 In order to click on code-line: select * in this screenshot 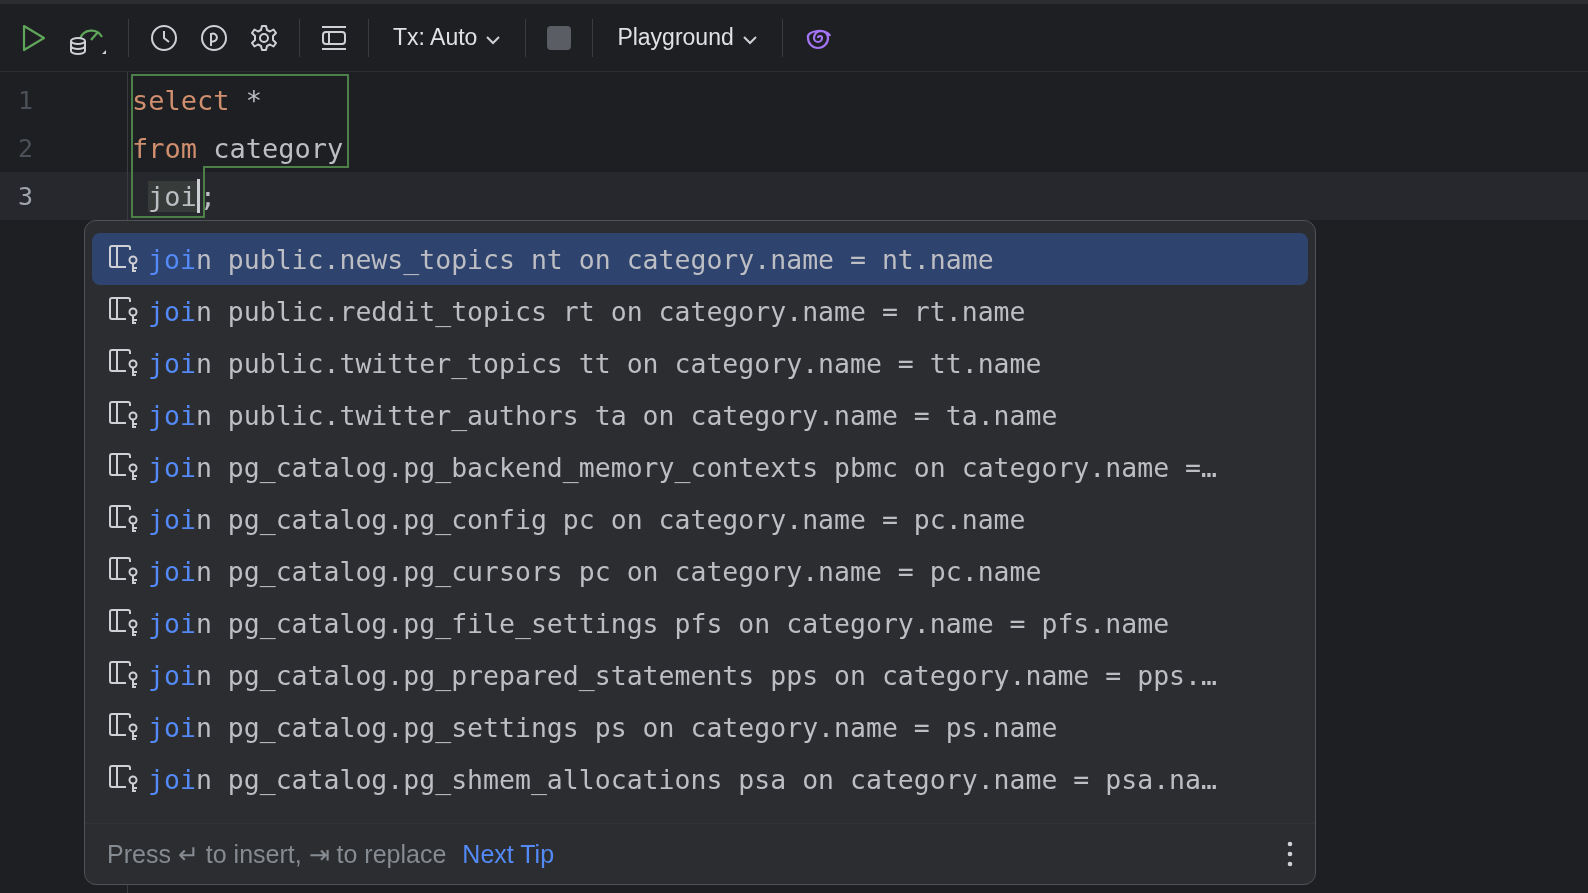, I will do `click(197, 100)`.